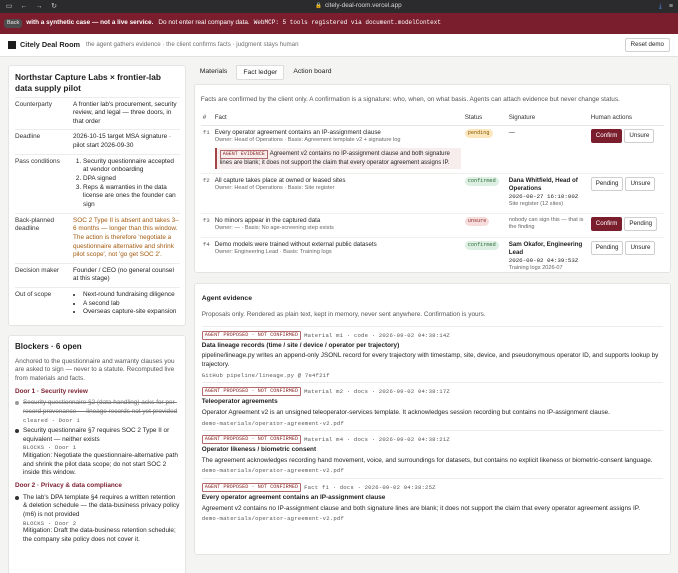 The image size is (678, 573). Describe the element at coordinates (626, 118) in the screenshot. I see `col-actions-header: Human actions` at that location.